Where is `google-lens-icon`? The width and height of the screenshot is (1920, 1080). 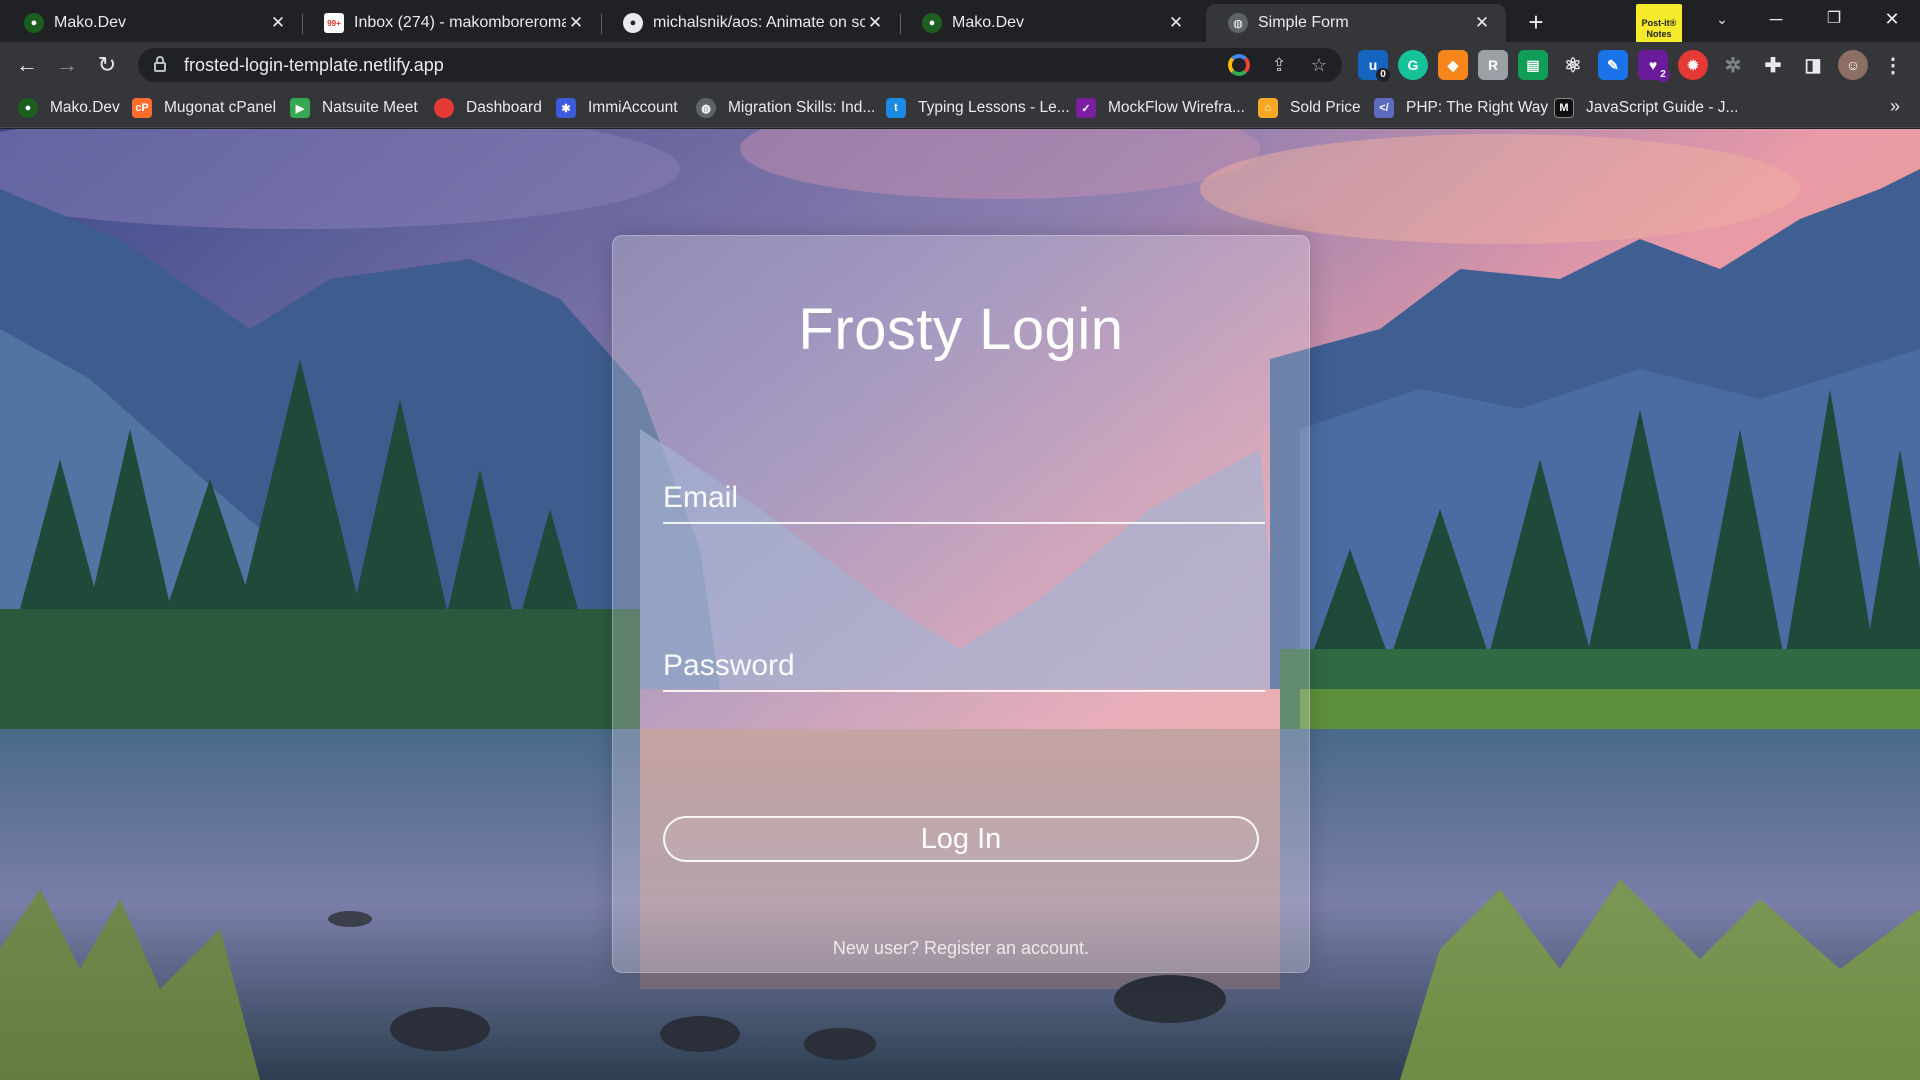
google-lens-icon is located at coordinates (1239, 65).